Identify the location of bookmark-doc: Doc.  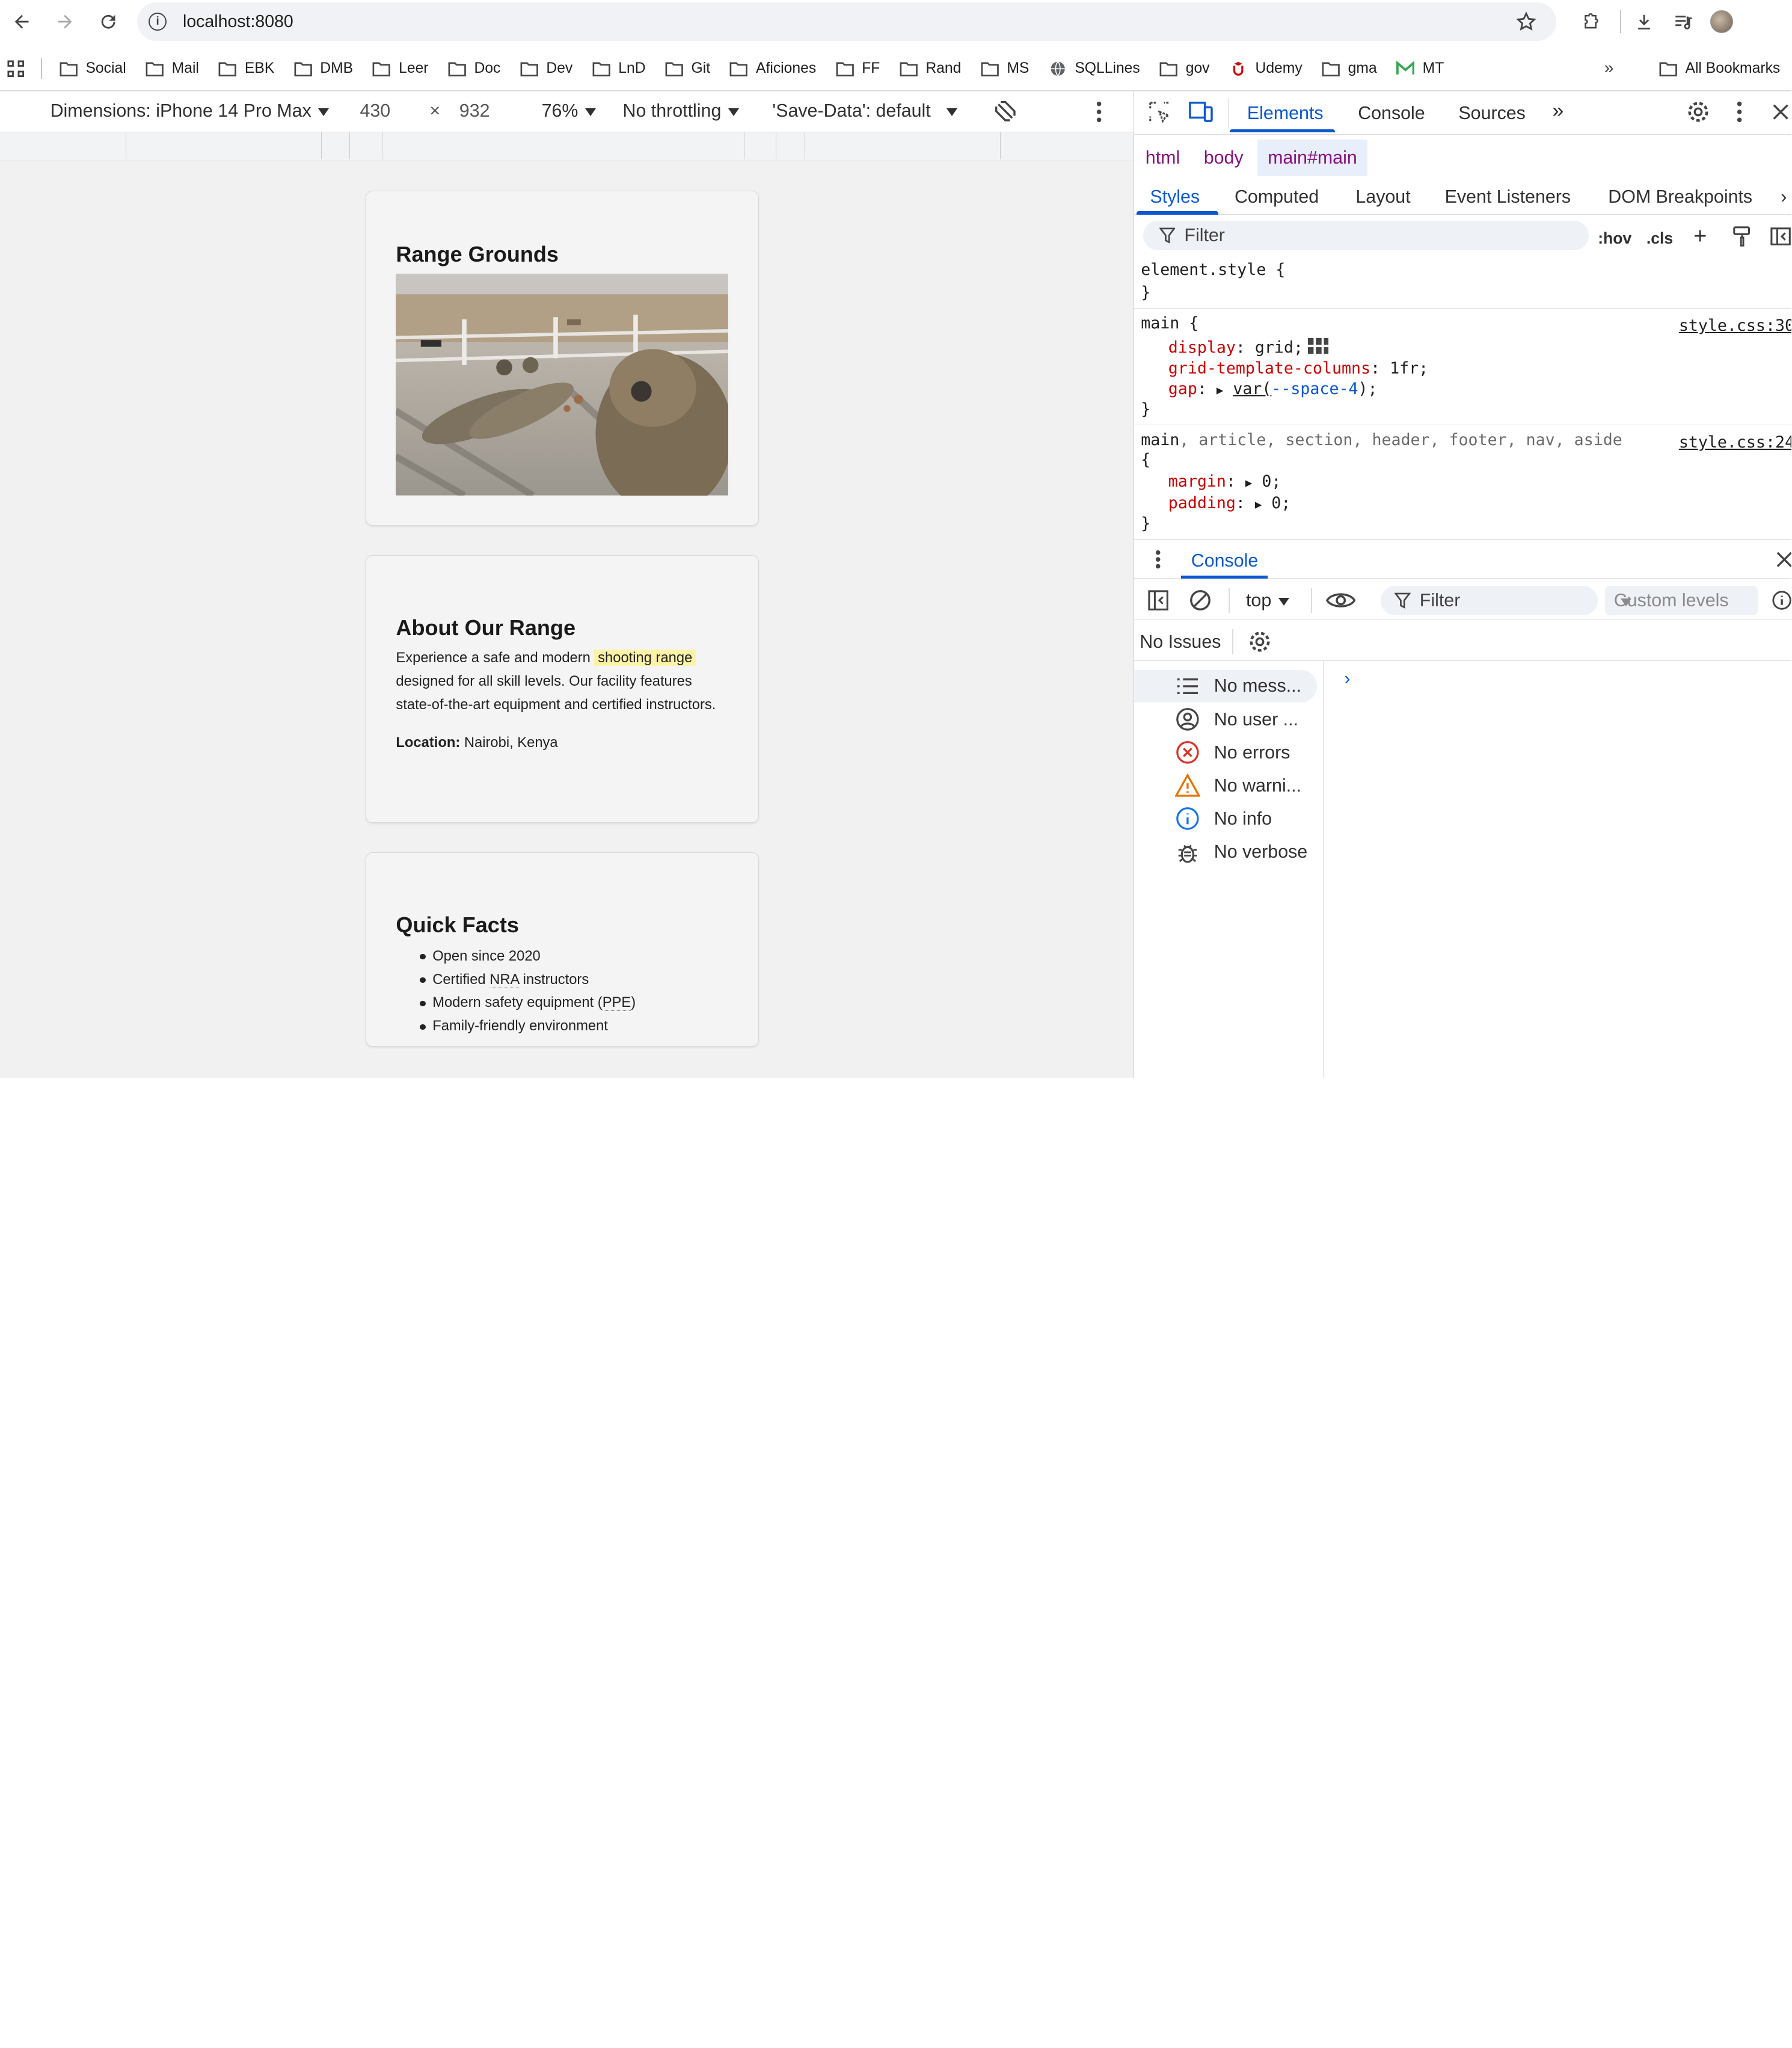
(474, 68).